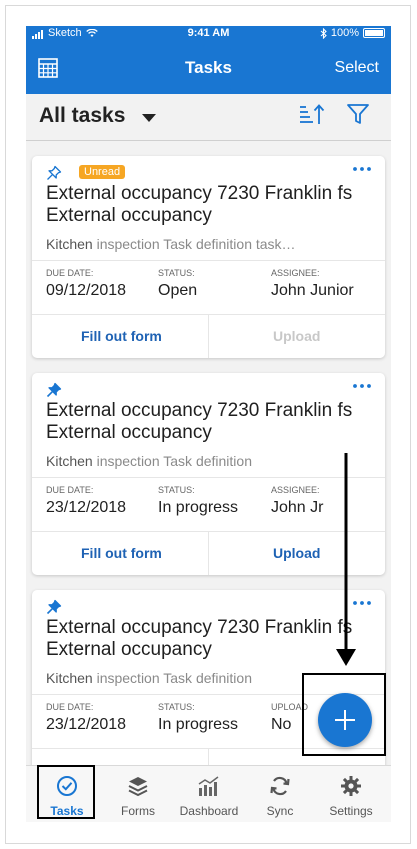 This screenshot has height=849, width=417. What do you see at coordinates (66, 792) in the screenshot?
I see `annotation-box-tasks-tab` at bounding box center [66, 792].